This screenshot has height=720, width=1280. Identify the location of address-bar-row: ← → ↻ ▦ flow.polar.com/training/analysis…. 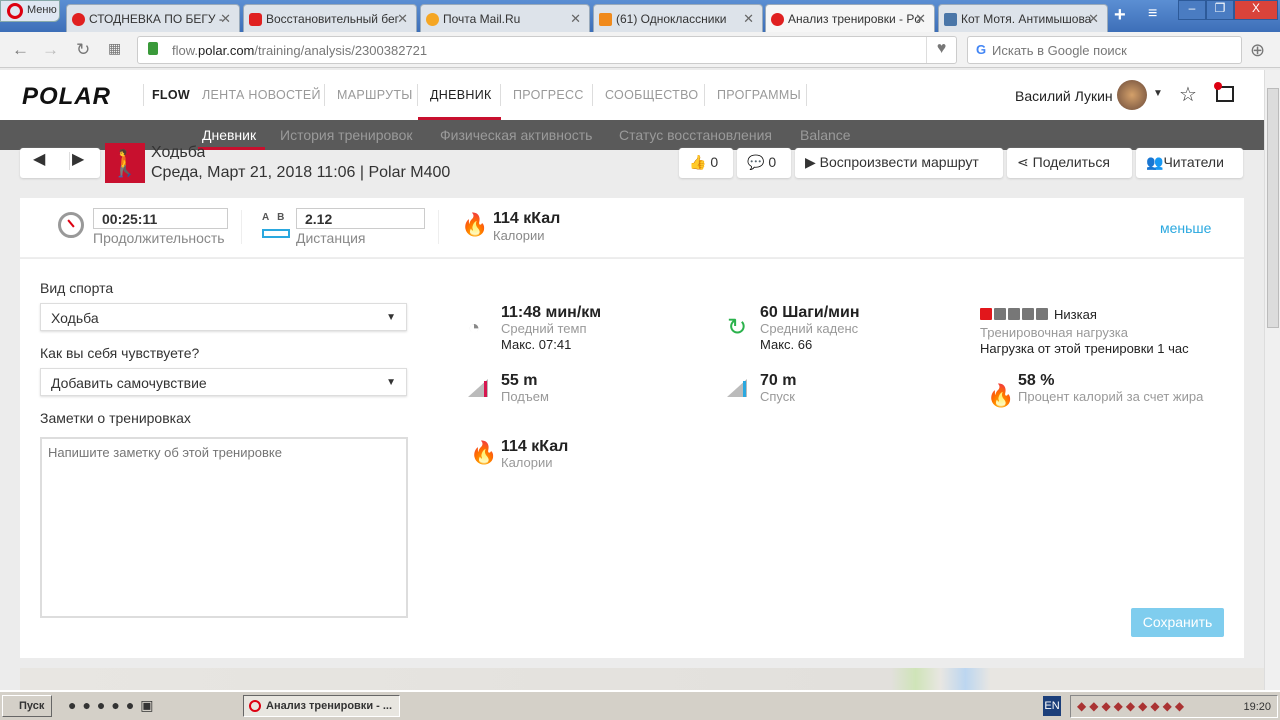
(640, 50).